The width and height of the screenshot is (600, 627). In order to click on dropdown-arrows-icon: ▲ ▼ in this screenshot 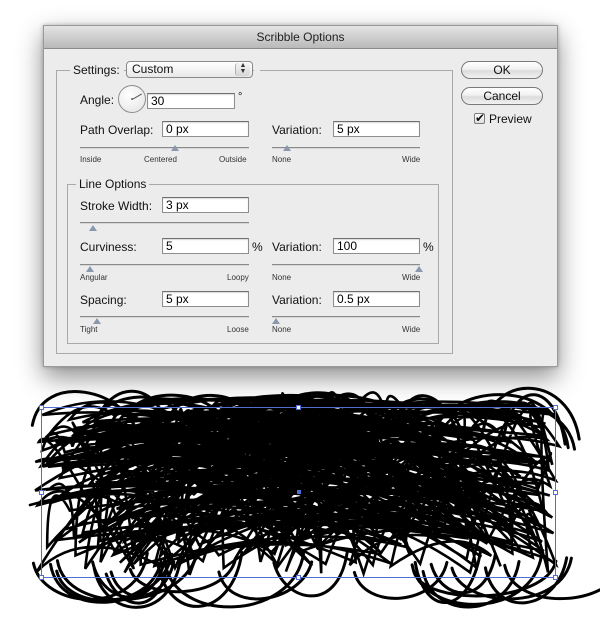, I will do `click(242, 69)`.